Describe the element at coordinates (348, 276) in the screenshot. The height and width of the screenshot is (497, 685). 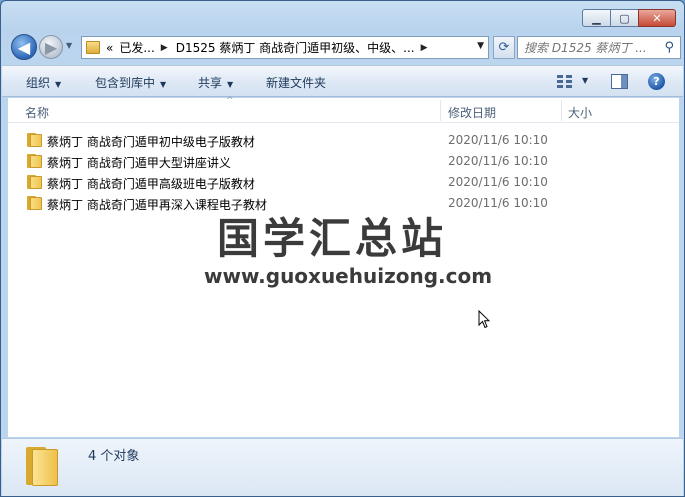
I see `watermark-url: www.guoxuehuizong.com` at that location.